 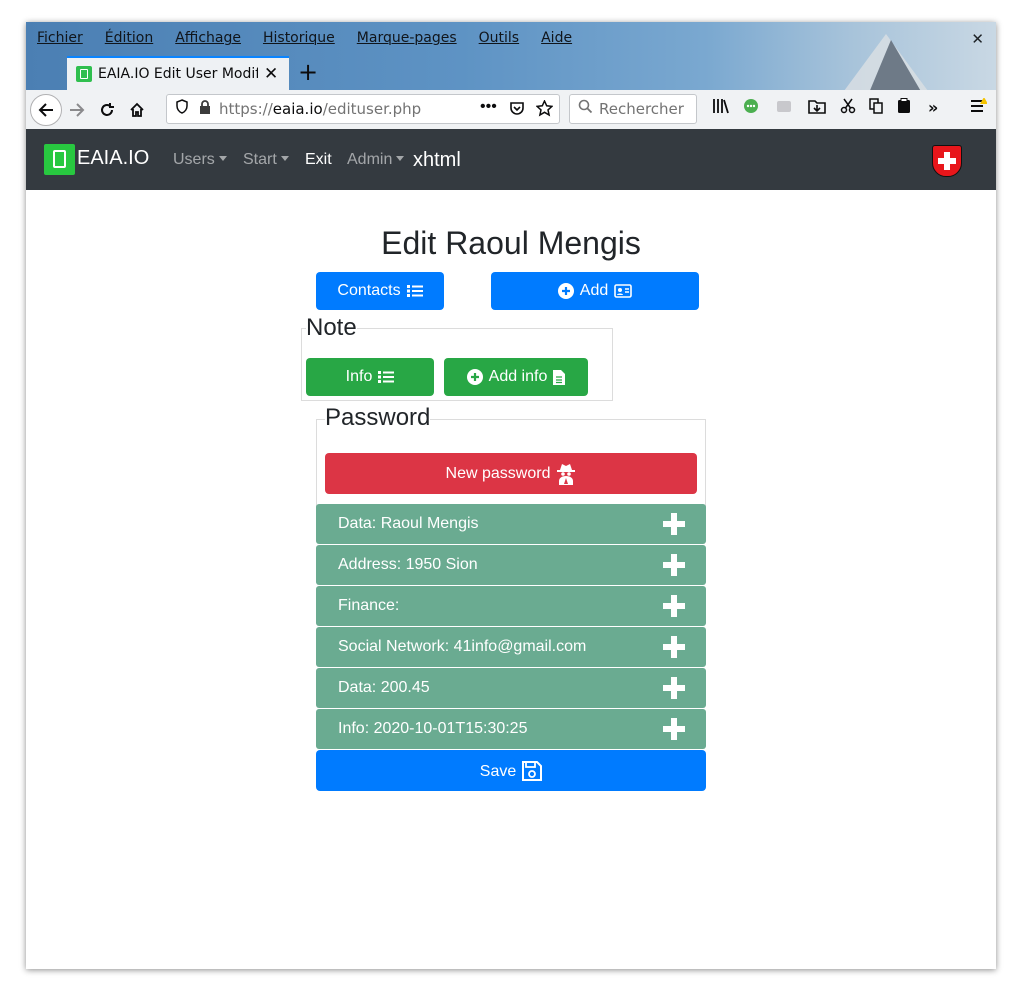 What do you see at coordinates (408, 523) in the screenshot?
I see `accordion-label: Data: Raoul Mengis` at bounding box center [408, 523].